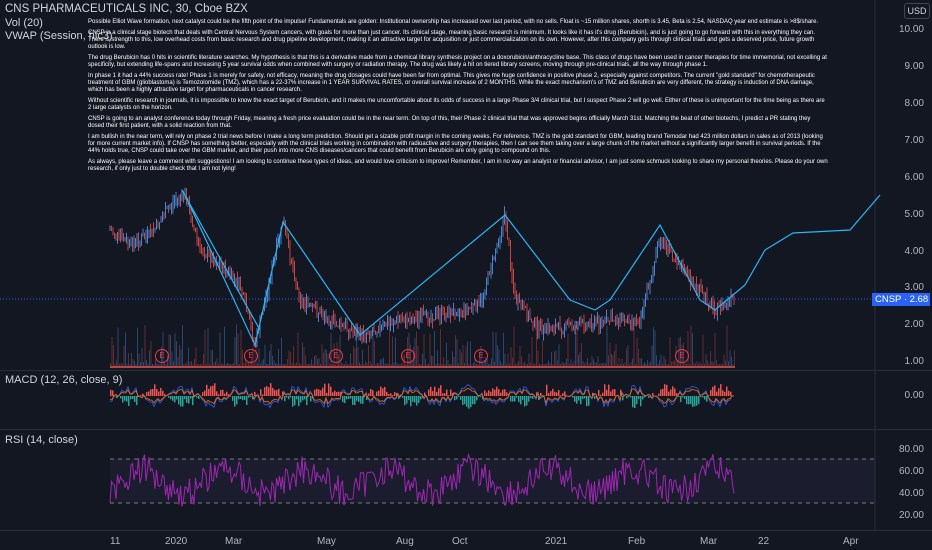 This screenshot has width=932, height=550. I want to click on price-tick: 2.00, so click(914, 324).